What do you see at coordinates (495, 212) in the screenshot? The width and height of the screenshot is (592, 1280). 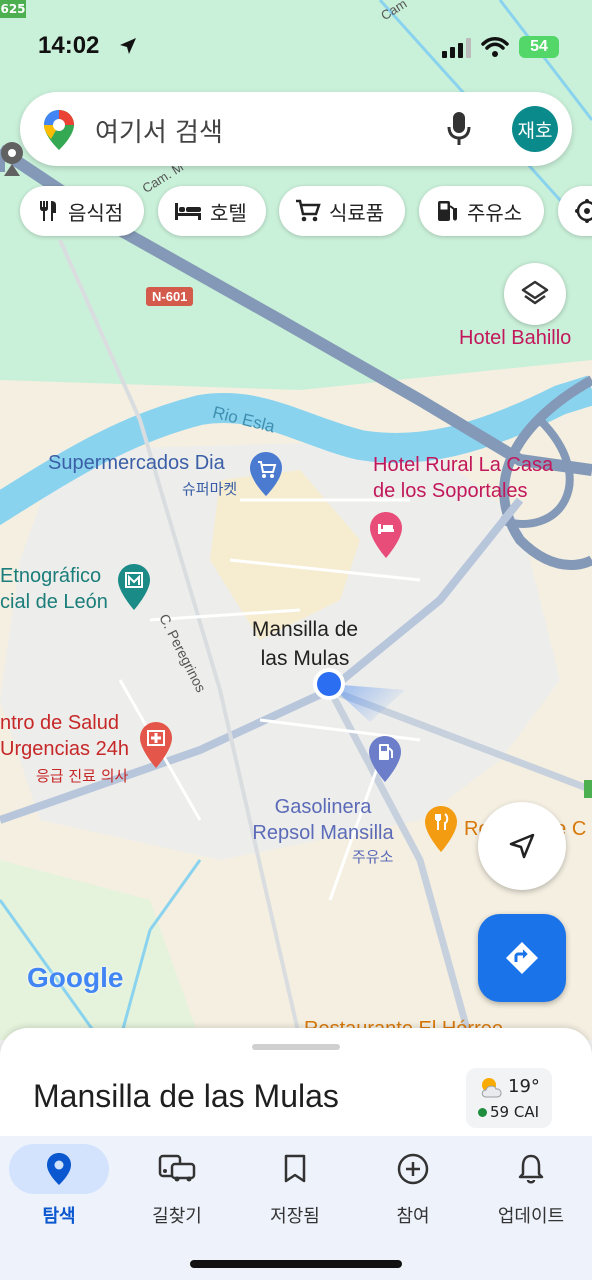 I see `chip-gas-station-label: 주유소` at bounding box center [495, 212].